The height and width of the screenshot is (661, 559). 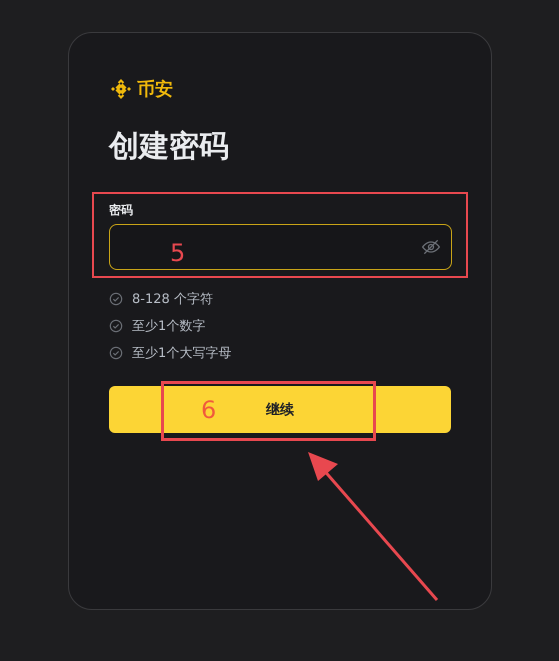 What do you see at coordinates (208, 410) in the screenshot?
I see `annotation-number: 6` at bounding box center [208, 410].